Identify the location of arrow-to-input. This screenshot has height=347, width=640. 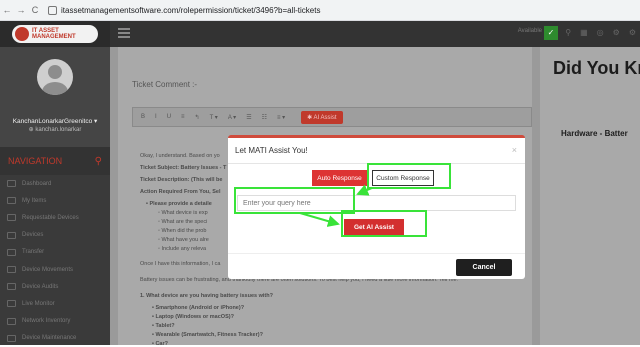
(364, 190).